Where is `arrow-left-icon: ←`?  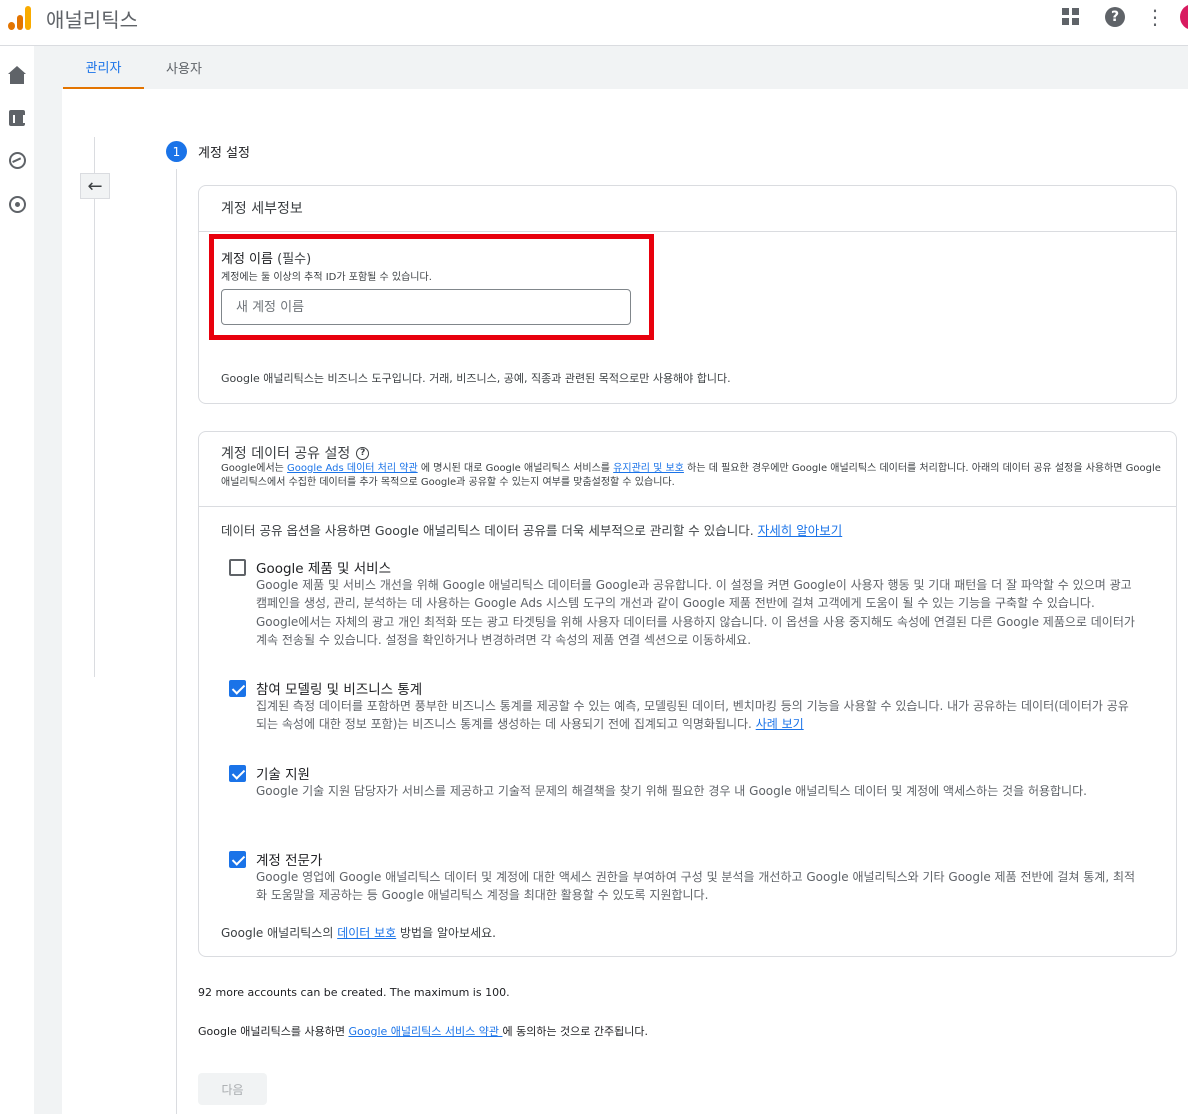 arrow-left-icon: ← is located at coordinates (95, 186).